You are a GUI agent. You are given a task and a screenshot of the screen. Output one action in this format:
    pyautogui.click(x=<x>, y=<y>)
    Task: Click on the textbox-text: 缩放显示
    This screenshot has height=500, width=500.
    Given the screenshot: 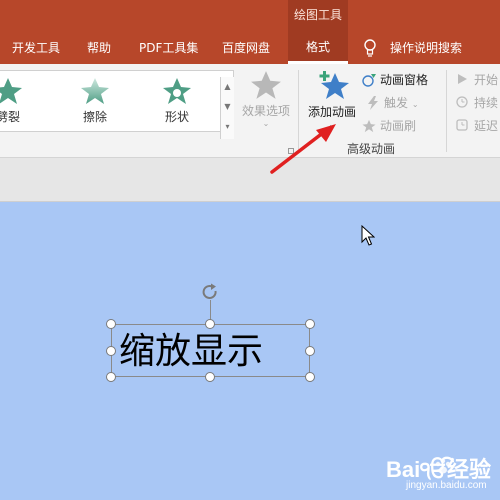 What is the action you would take?
    pyautogui.click(x=191, y=352)
    